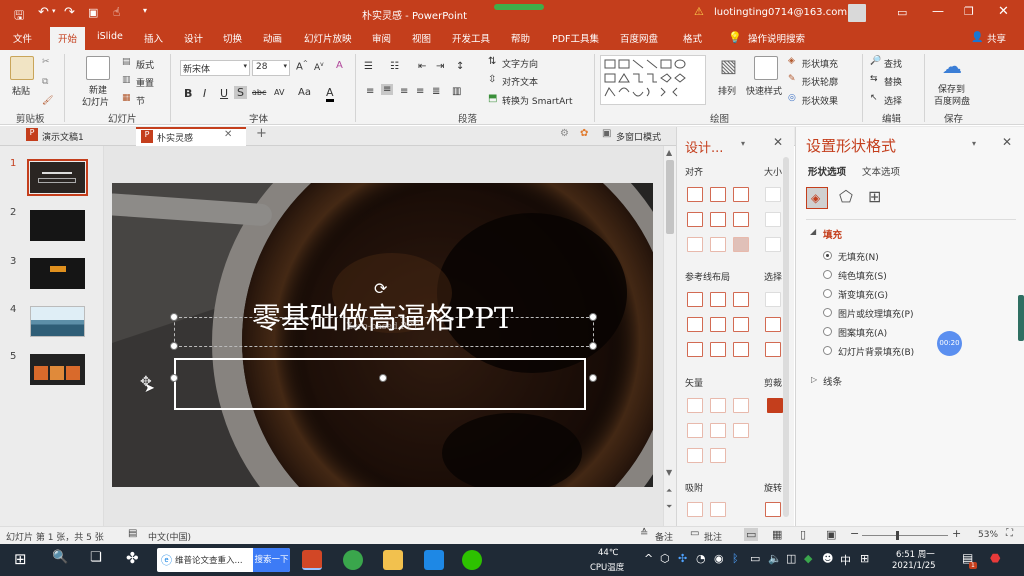 The width and height of the screenshot is (1024, 576). I want to click on find-icon: 🔎, so click(875, 61).